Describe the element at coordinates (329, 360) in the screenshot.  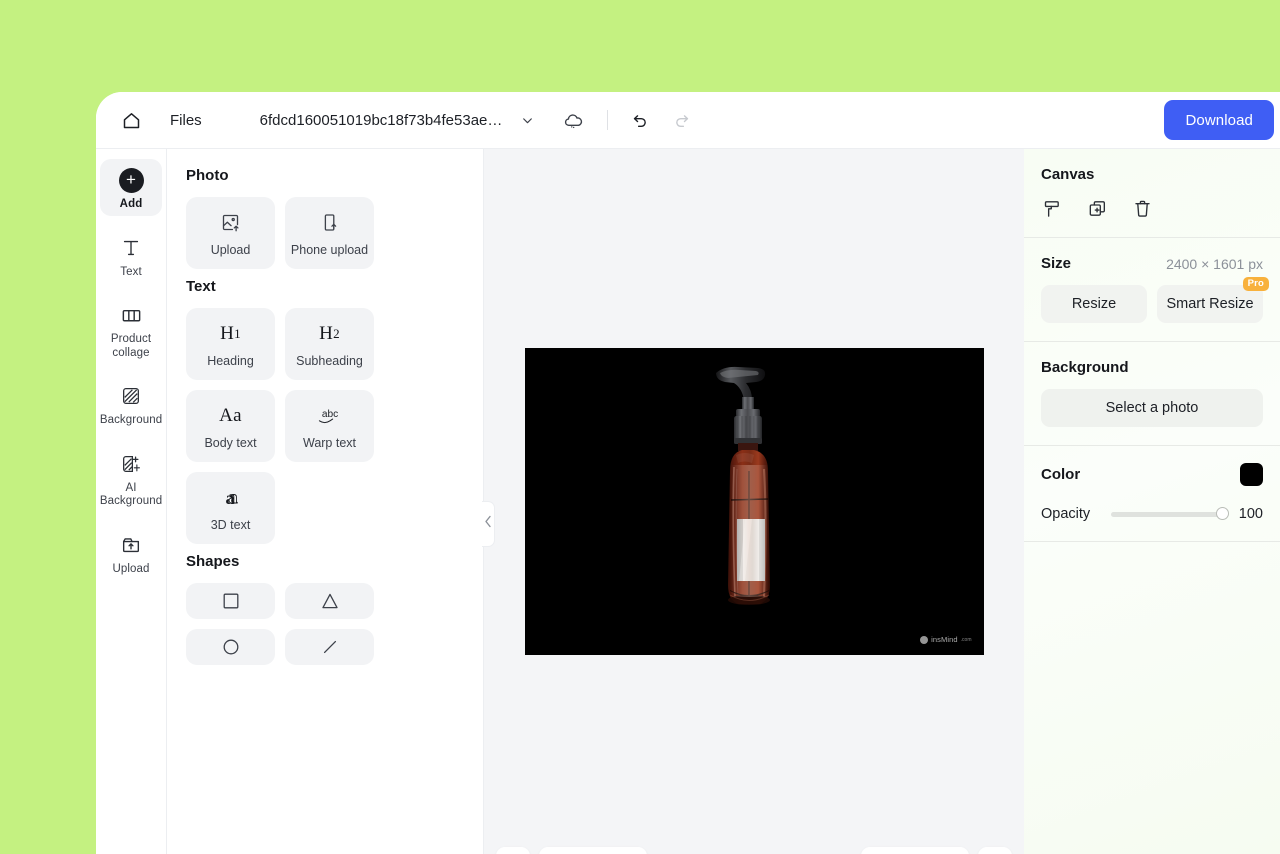
I see `card-label: Subheading` at that location.